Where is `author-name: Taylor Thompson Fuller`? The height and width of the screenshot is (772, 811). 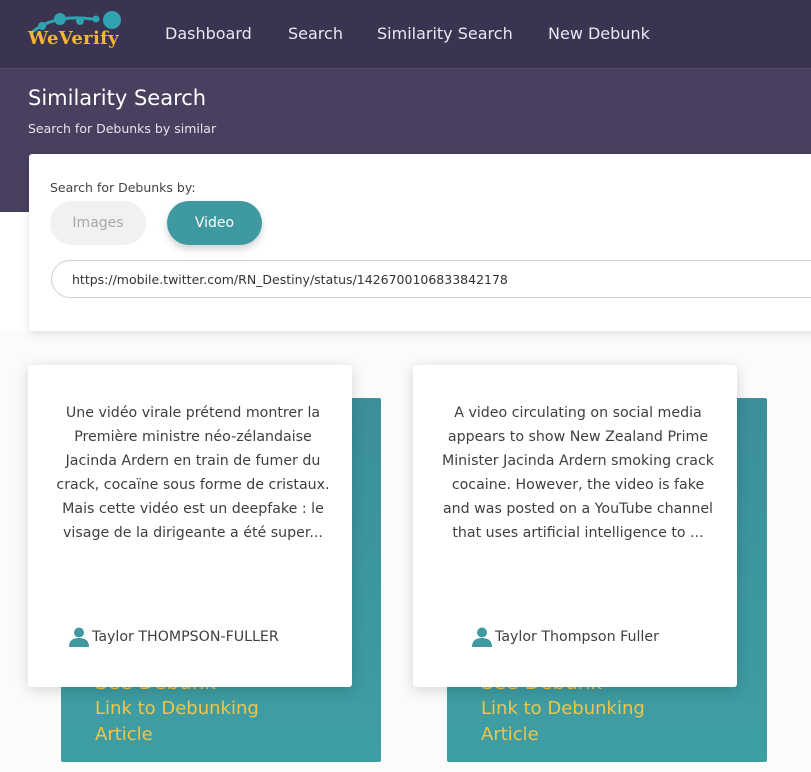 author-name: Taylor Thompson Fuller is located at coordinates (577, 637).